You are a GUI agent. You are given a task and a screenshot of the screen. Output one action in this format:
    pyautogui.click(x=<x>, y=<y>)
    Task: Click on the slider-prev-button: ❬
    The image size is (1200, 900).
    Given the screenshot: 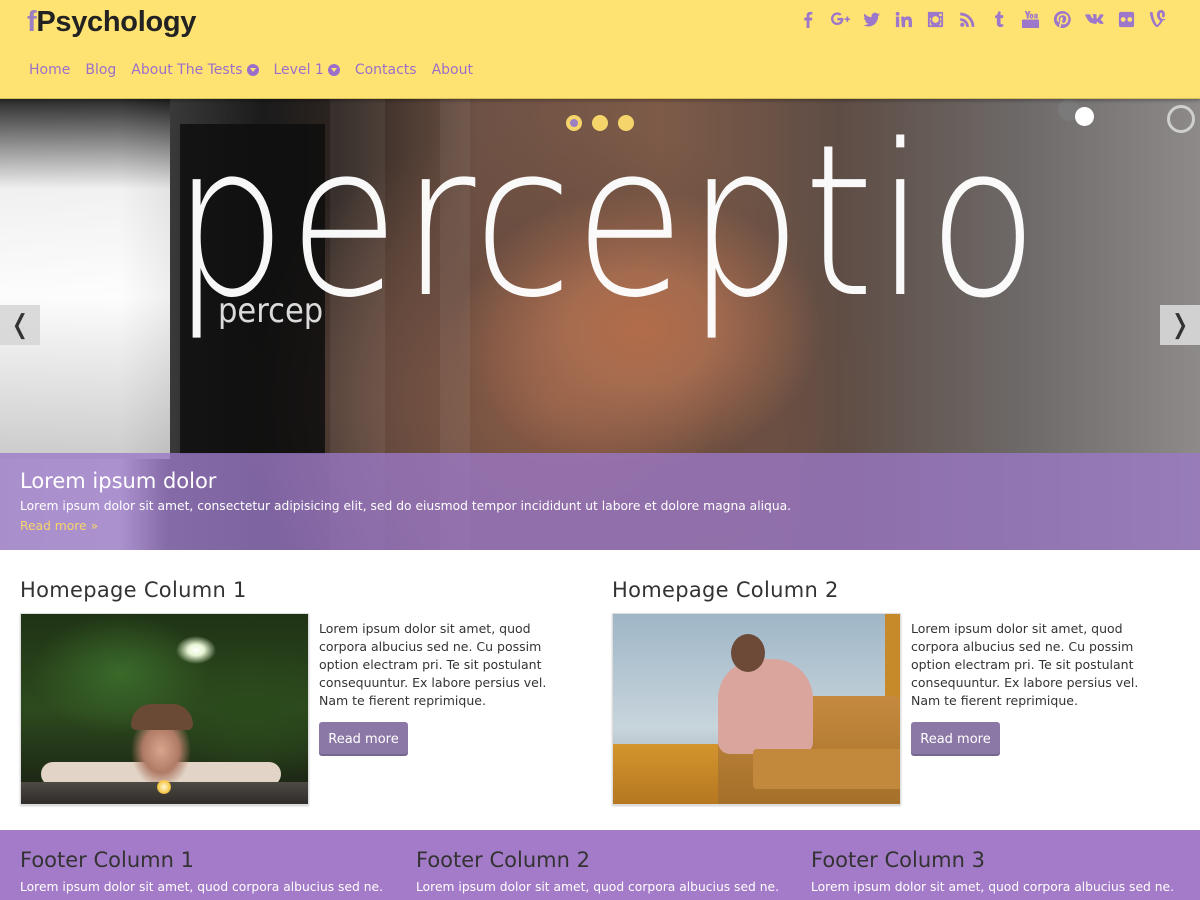 What is the action you would take?
    pyautogui.click(x=20, y=325)
    